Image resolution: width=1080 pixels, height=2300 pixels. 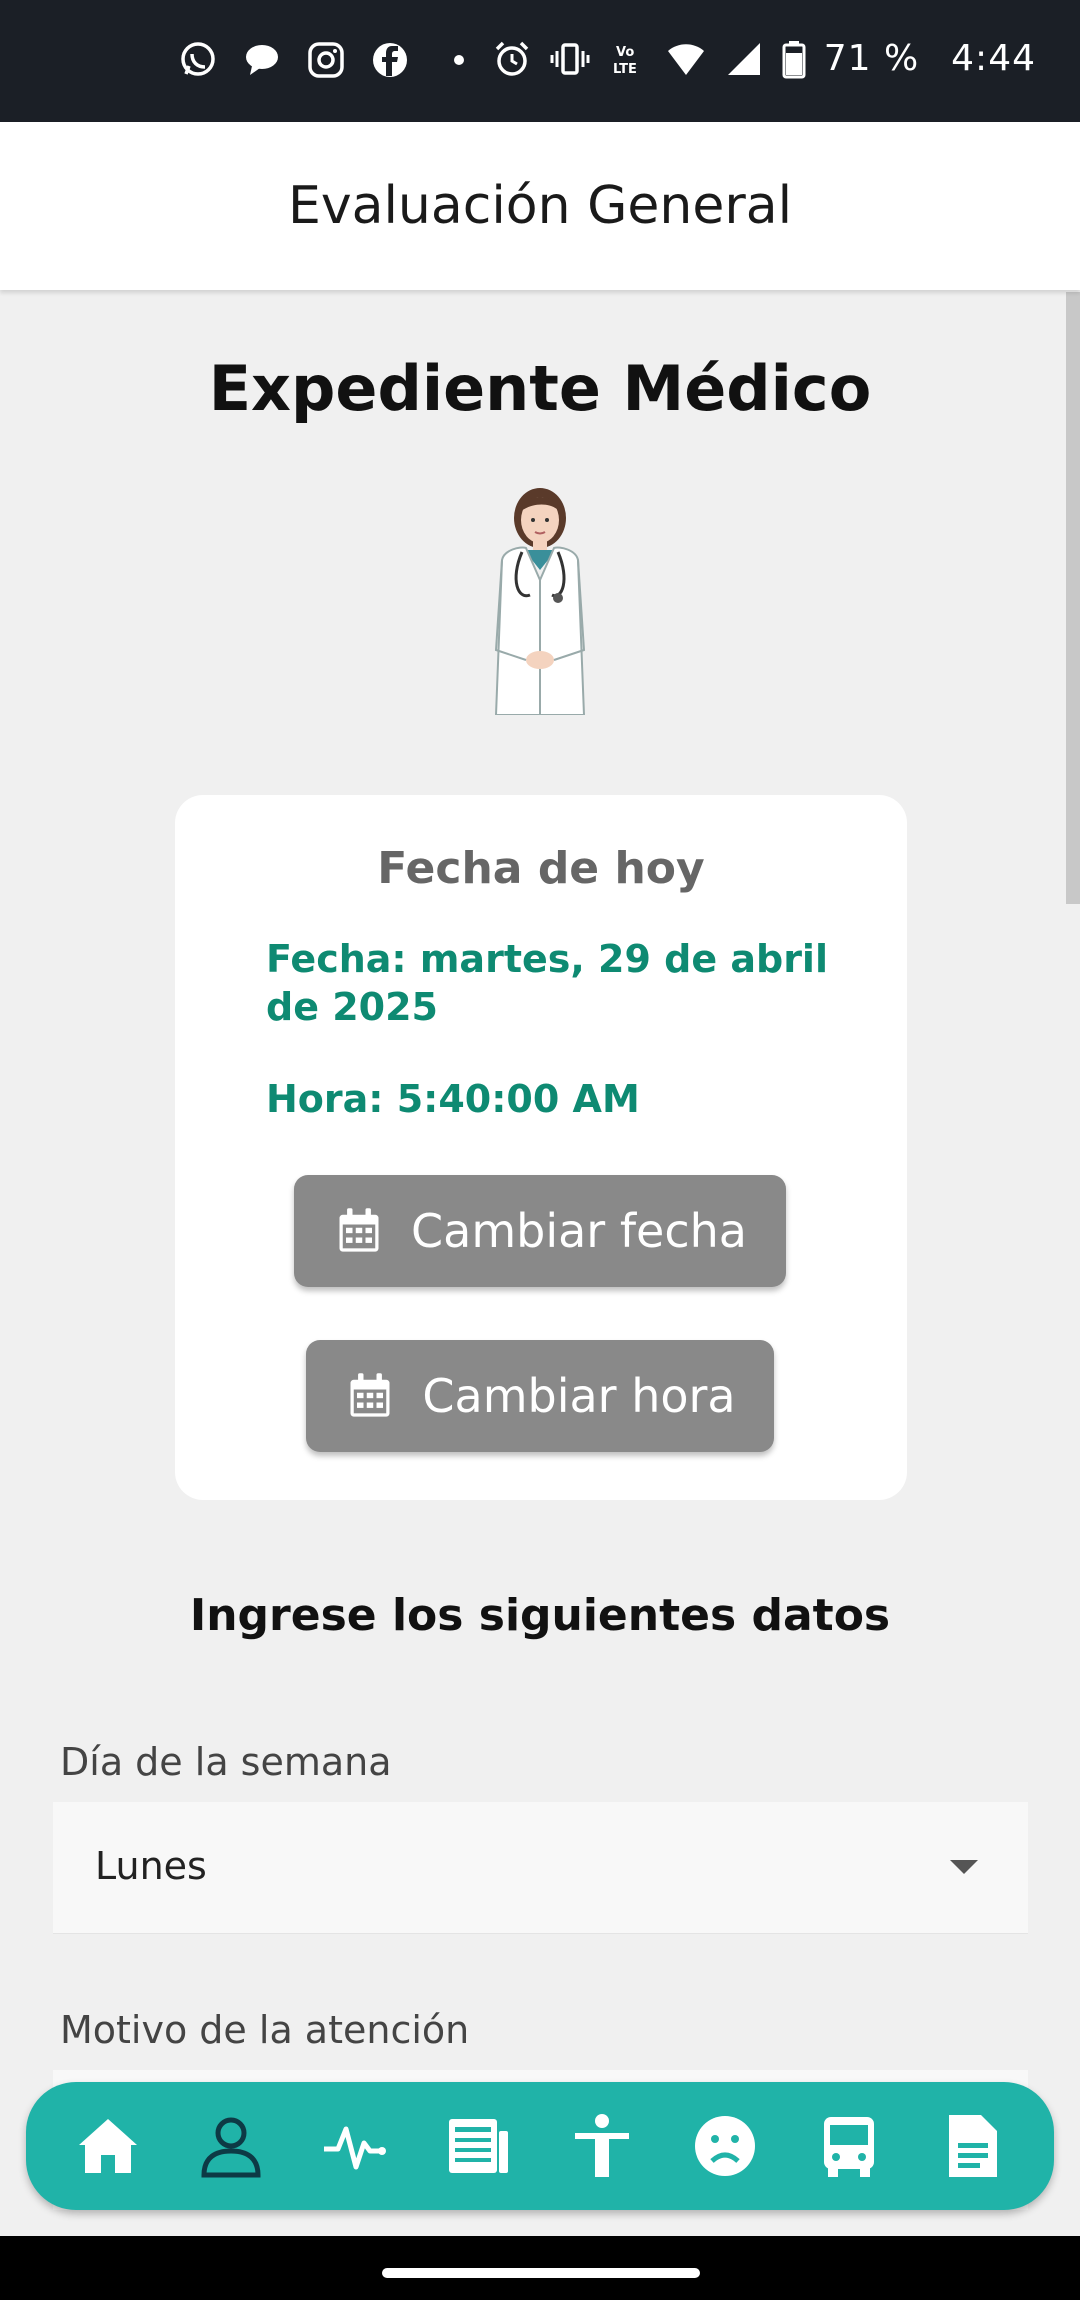 I want to click on nav-news, so click(x=478, y=2146).